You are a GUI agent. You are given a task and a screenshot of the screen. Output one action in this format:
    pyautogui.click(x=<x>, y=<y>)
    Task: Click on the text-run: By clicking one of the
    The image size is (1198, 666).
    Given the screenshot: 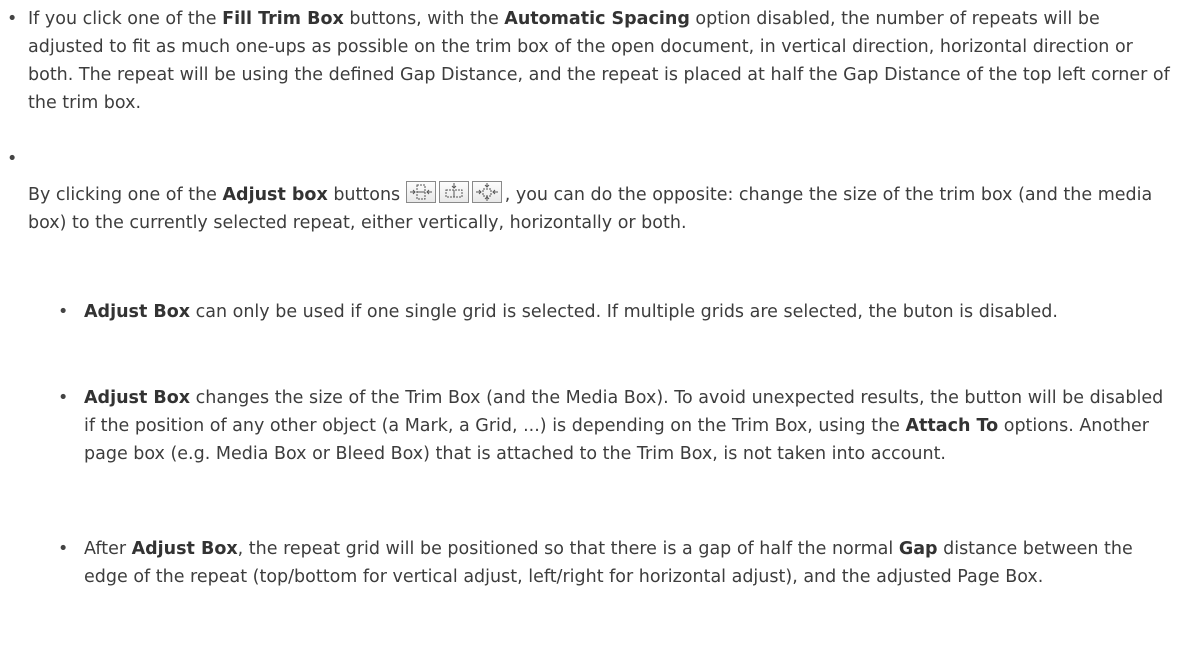 What is the action you would take?
    pyautogui.click(x=125, y=195)
    